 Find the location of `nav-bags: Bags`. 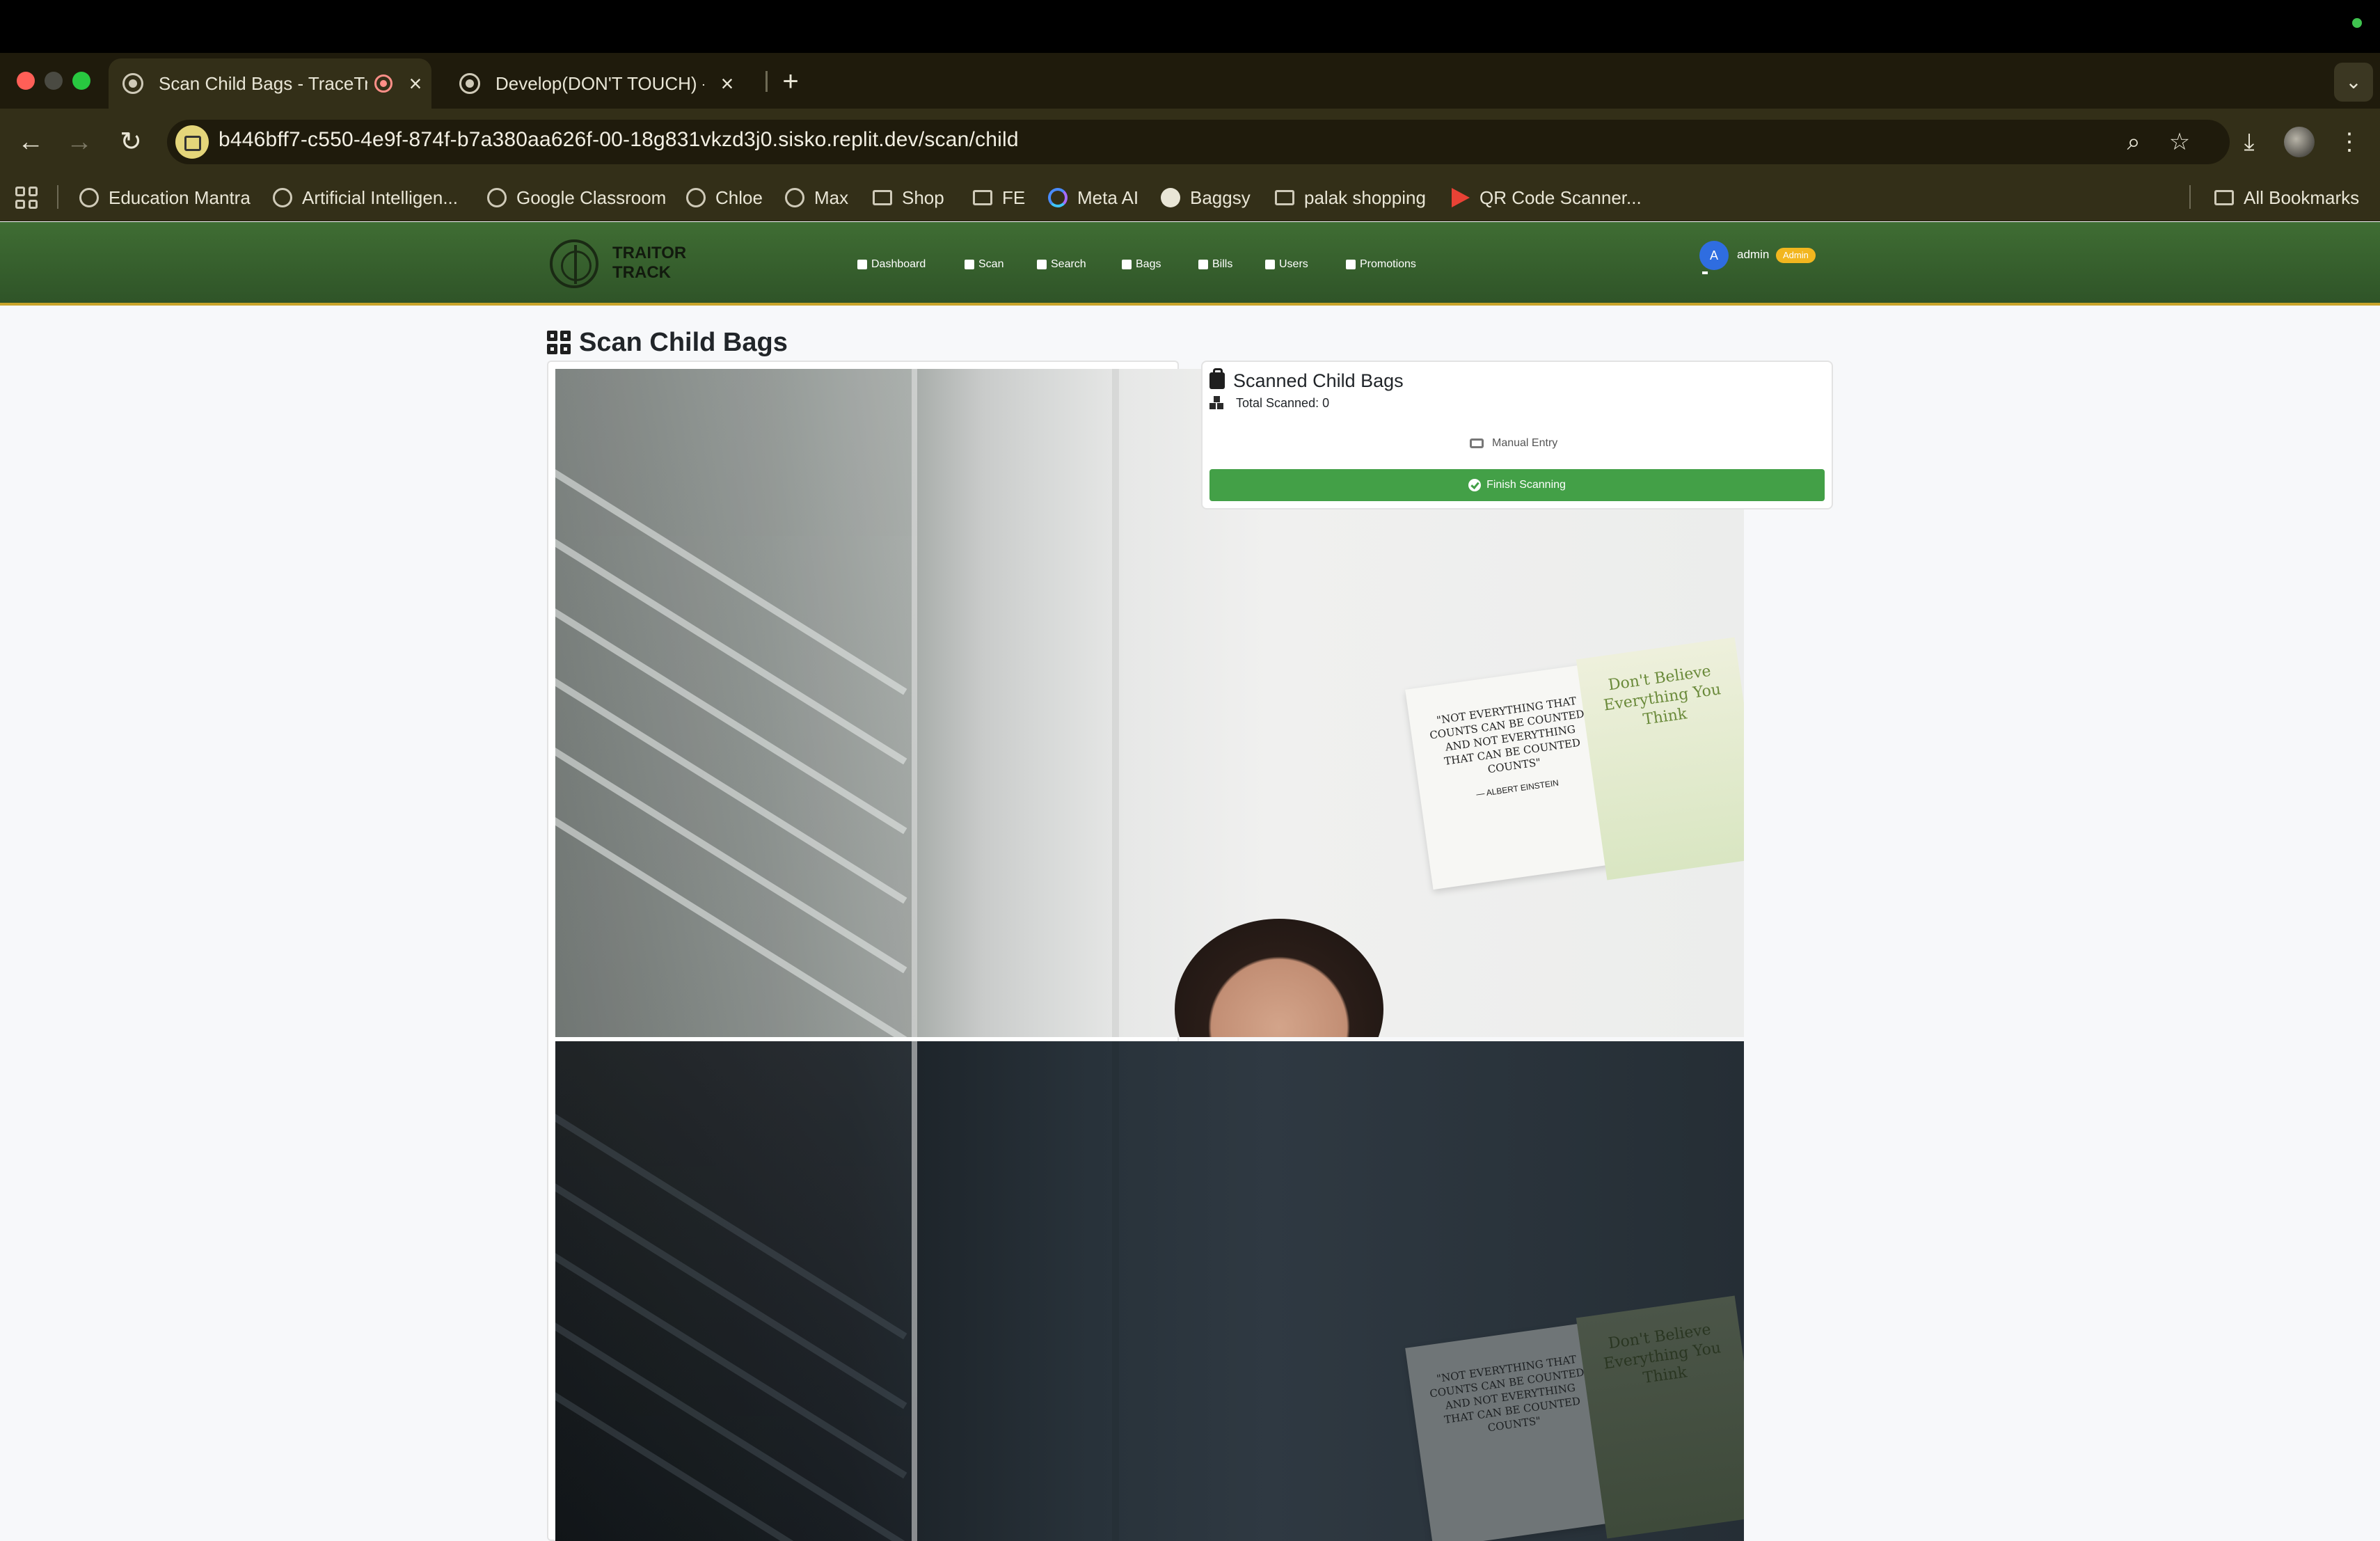

nav-bags: Bags is located at coordinates (1141, 264).